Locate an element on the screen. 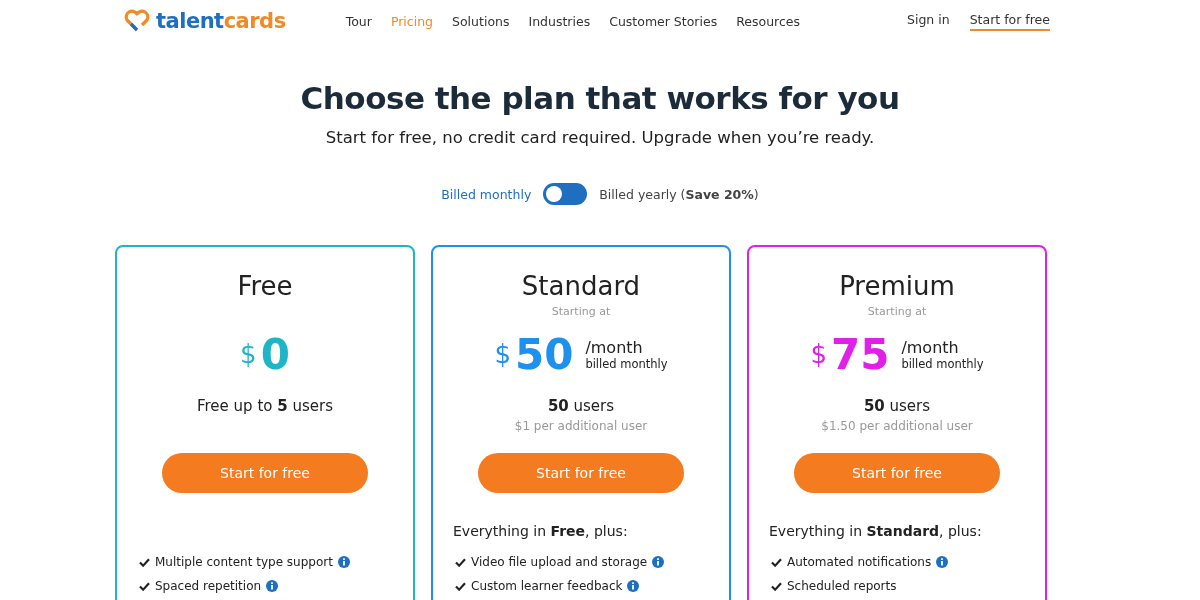  plan-name: Premium is located at coordinates (897, 286).